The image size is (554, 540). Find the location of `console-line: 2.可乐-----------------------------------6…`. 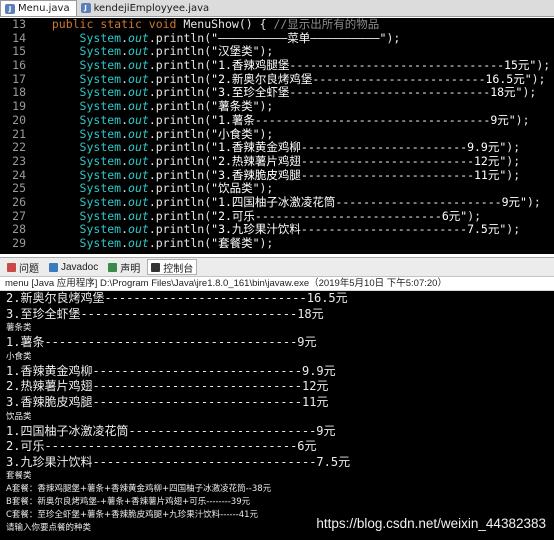

console-line: 2.可乐-----------------------------------6… is located at coordinates (161, 446).